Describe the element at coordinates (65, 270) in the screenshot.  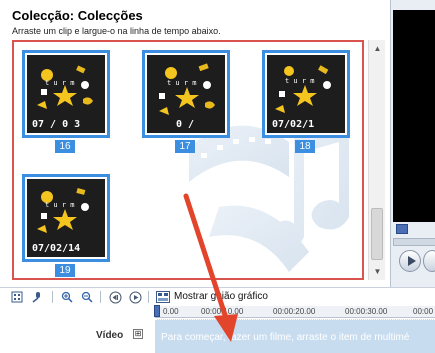
I see `clip-number: 19` at that location.